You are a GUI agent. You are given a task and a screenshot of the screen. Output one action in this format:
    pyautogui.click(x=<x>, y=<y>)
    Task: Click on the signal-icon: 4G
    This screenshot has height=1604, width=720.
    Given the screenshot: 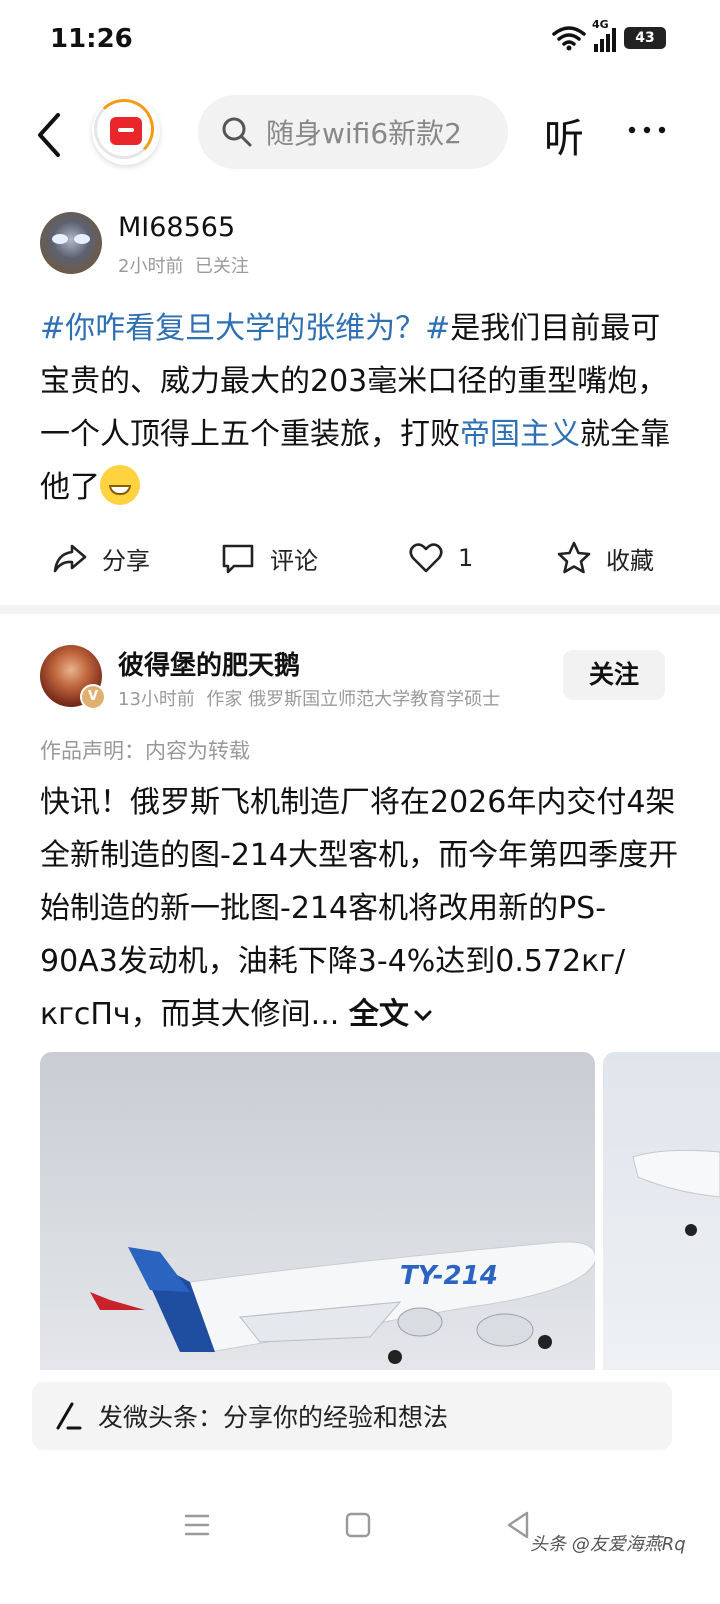 What is the action you would take?
    pyautogui.click(x=604, y=35)
    